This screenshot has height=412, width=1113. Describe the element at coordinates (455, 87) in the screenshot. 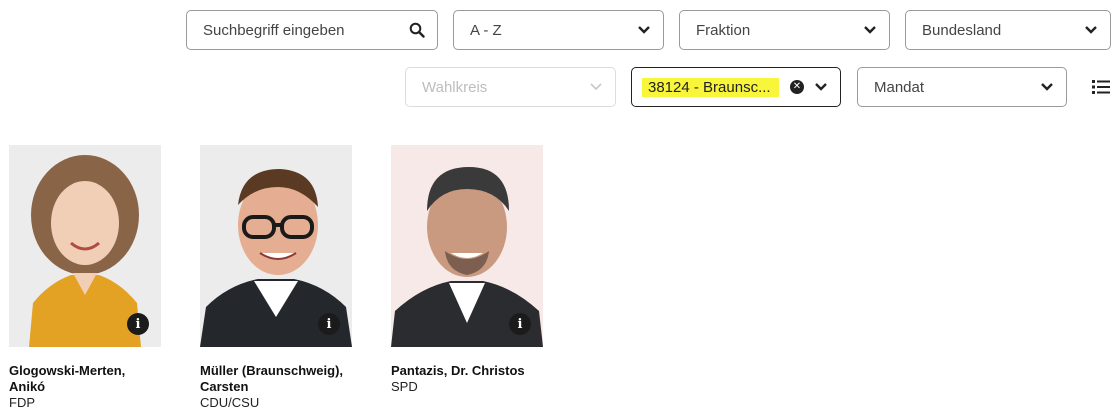

I see `wahlkreis-select-value: Wahlkreis` at that location.